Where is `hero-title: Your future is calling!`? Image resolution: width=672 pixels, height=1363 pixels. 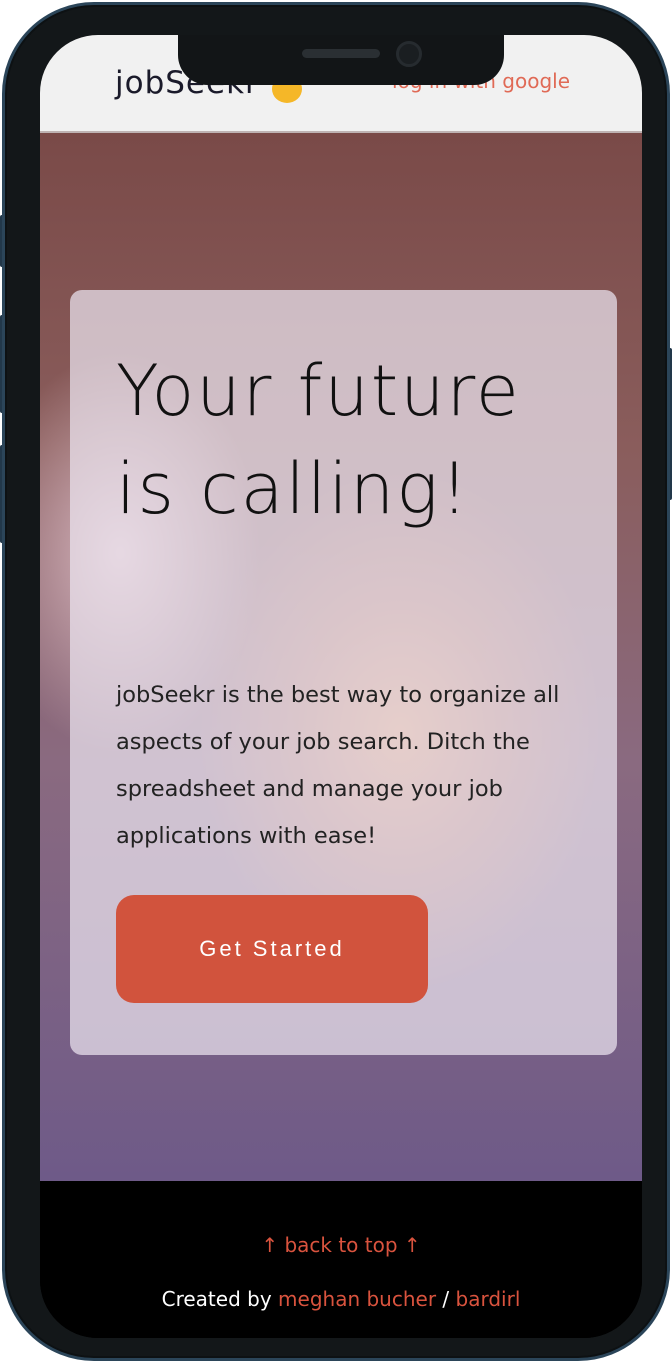 hero-title: Your future is calling! is located at coordinates (318, 440).